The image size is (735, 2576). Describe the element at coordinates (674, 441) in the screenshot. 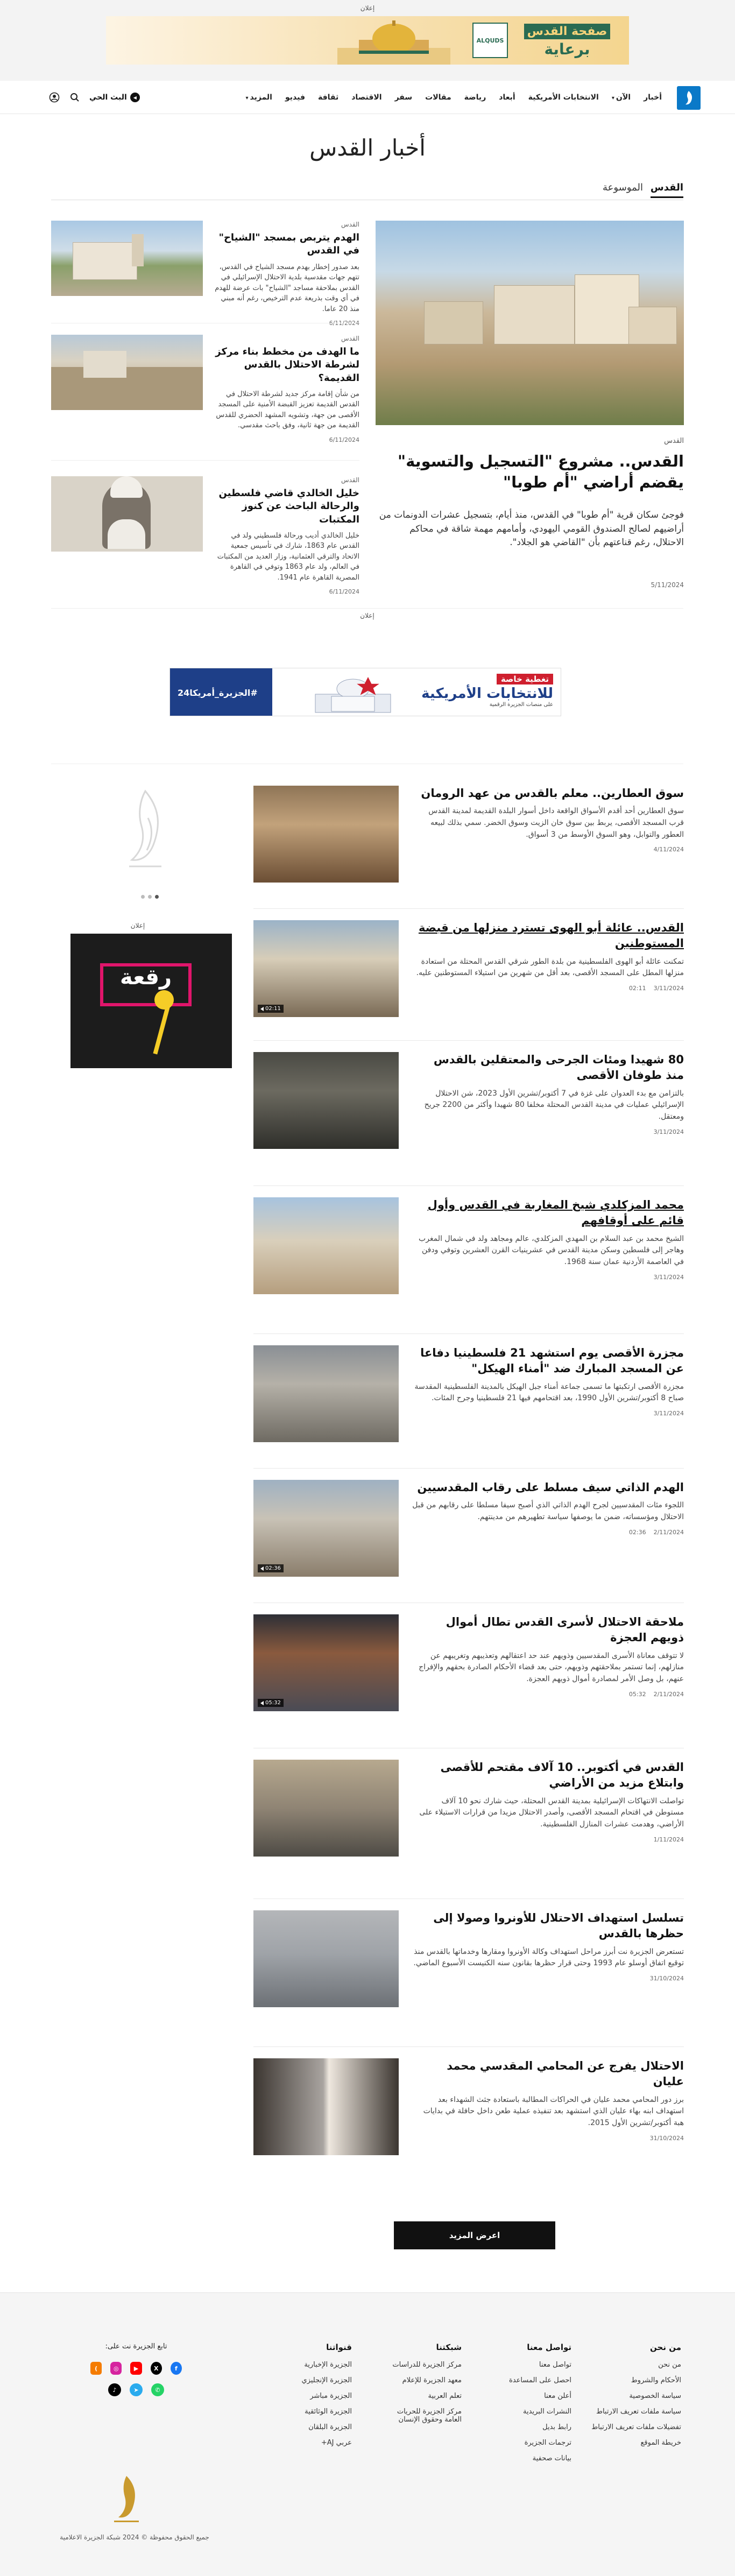

I see `featured-category: القدس` at that location.